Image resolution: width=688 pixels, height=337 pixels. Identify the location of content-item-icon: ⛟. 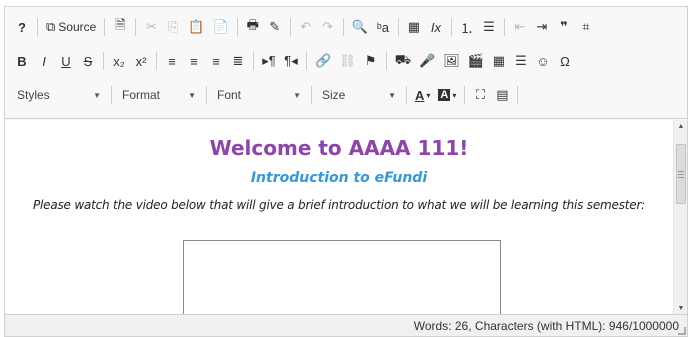
(403, 59).